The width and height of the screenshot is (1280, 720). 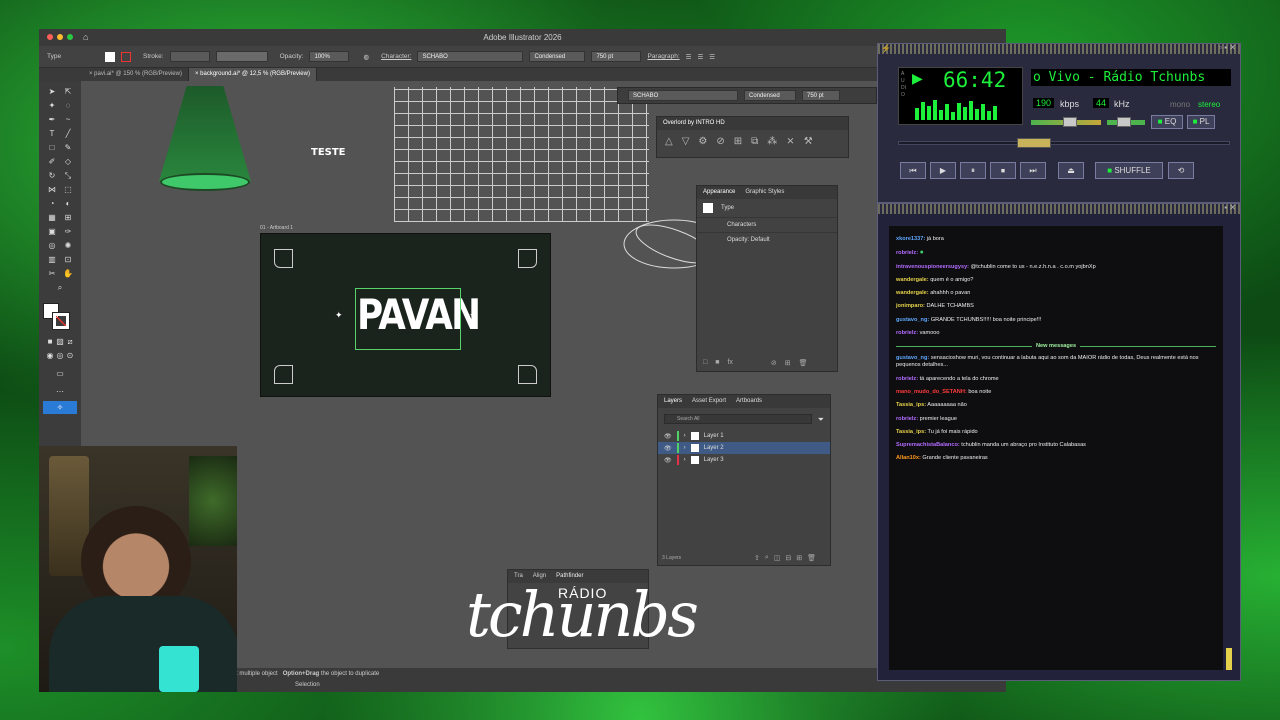 I want to click on more-tools-icon: ⋯, so click(x=60, y=392).